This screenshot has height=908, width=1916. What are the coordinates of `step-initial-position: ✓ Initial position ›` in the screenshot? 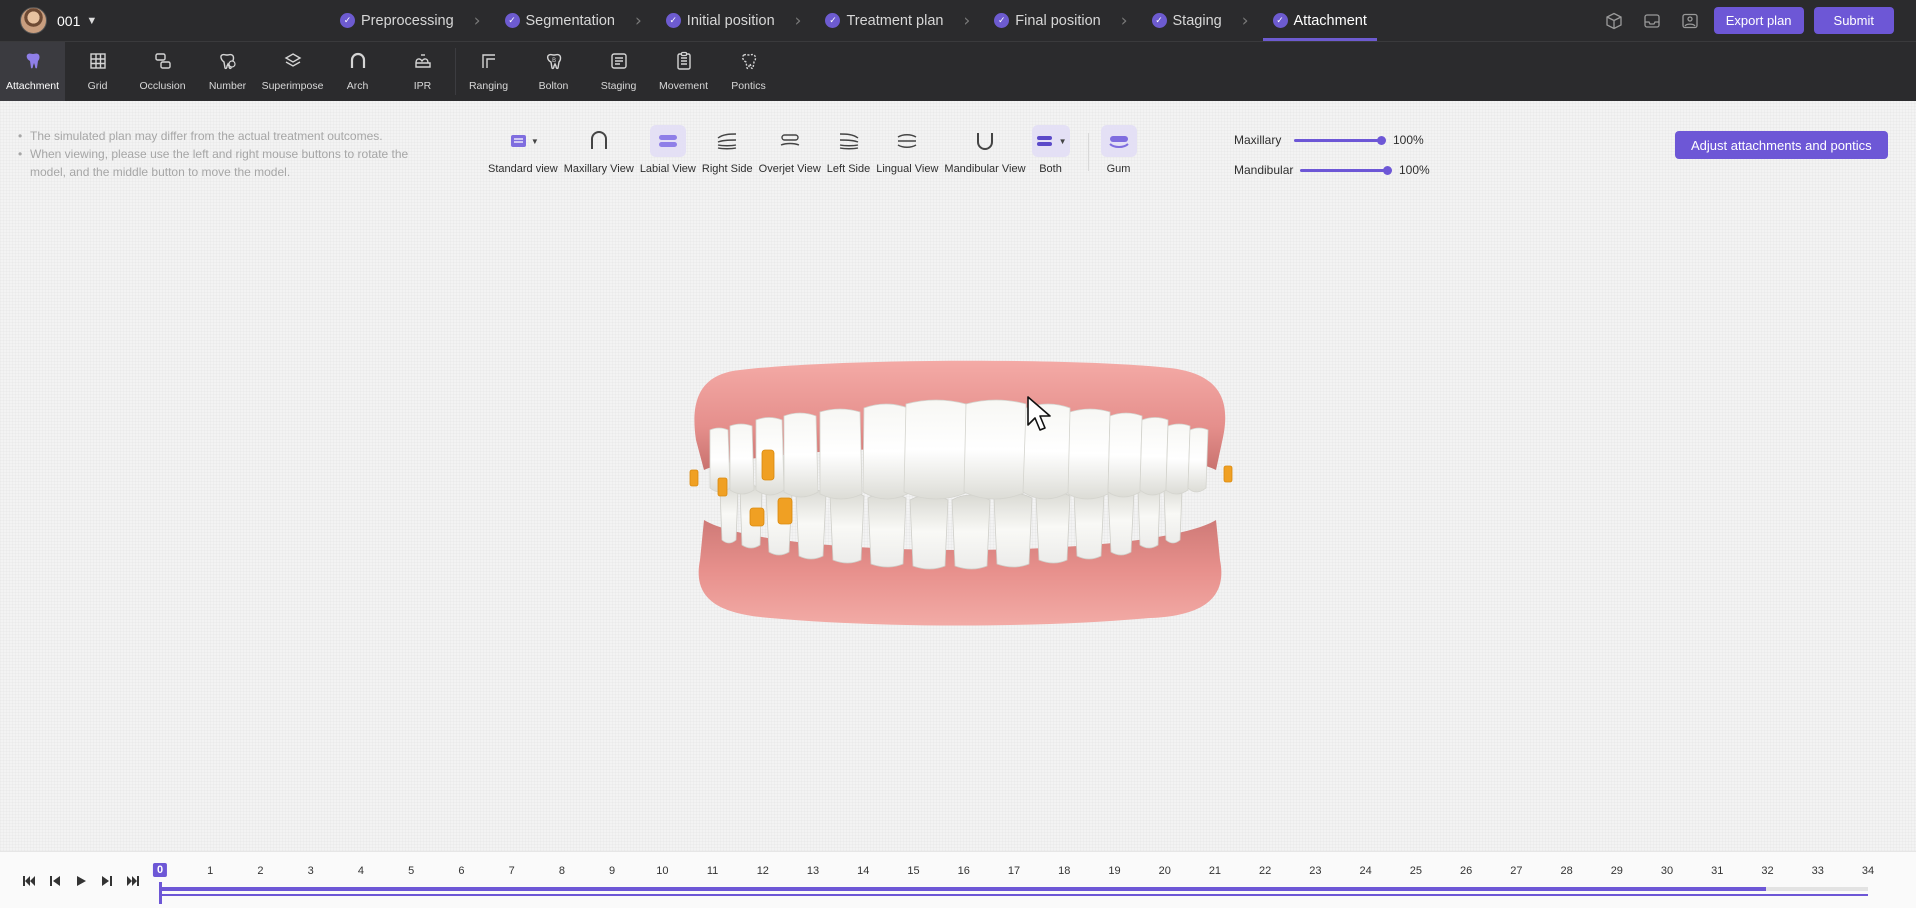 It's located at (745, 20).